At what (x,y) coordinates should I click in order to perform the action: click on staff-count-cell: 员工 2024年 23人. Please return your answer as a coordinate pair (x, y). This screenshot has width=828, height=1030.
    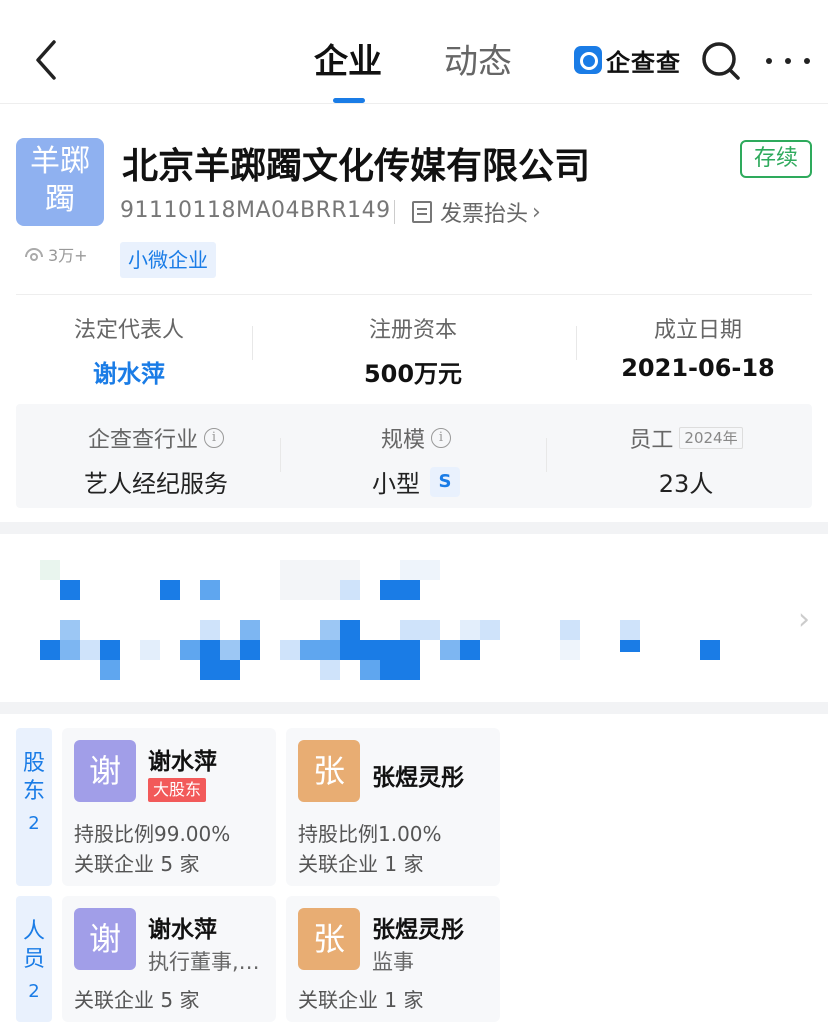
    Looking at the image, I should click on (686, 460).